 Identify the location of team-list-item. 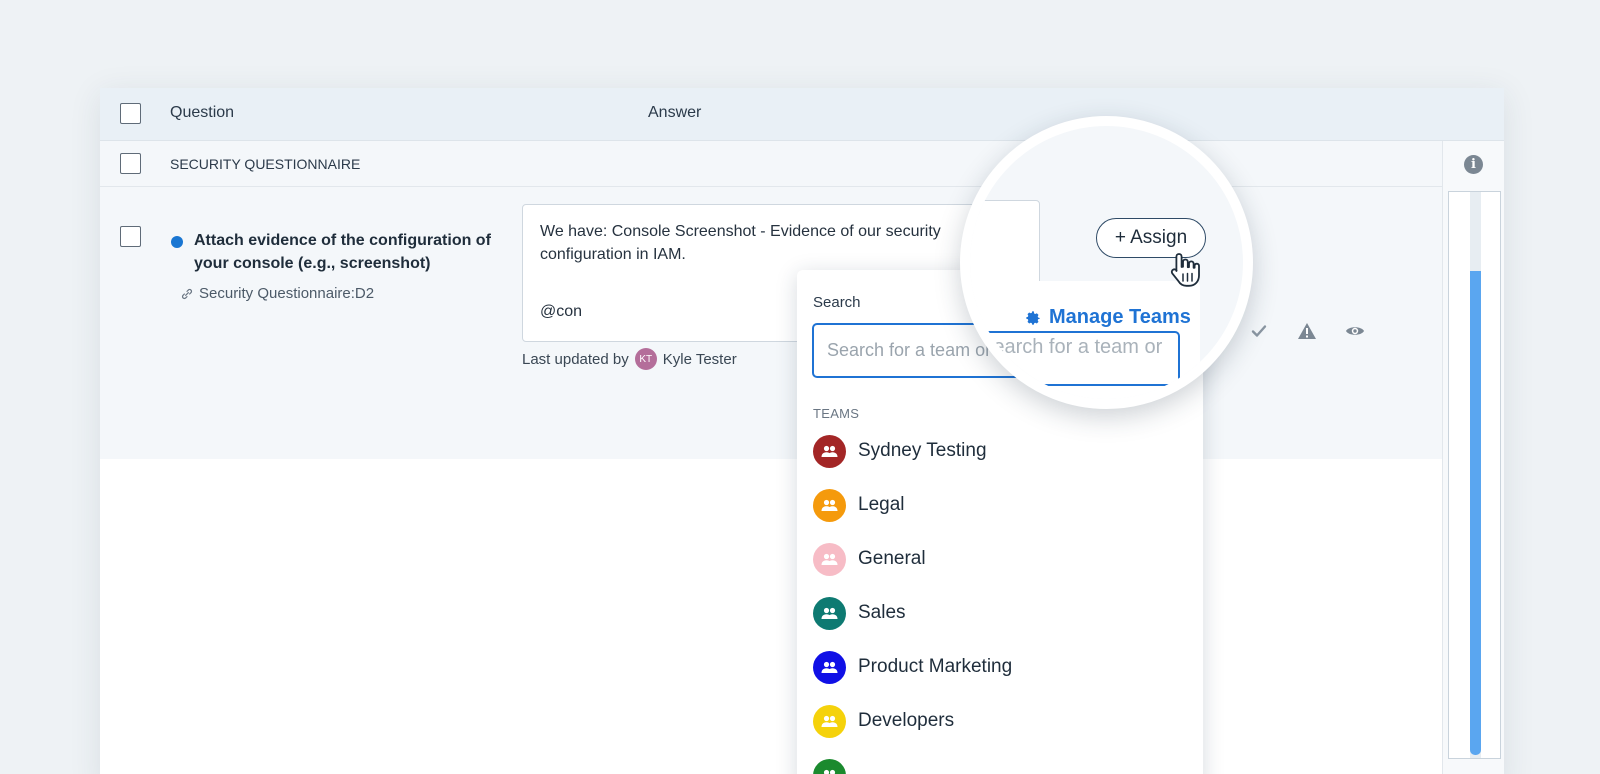
(998, 766).